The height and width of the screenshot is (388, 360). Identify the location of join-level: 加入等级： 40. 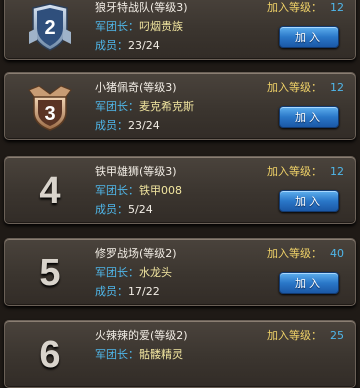
(305, 253).